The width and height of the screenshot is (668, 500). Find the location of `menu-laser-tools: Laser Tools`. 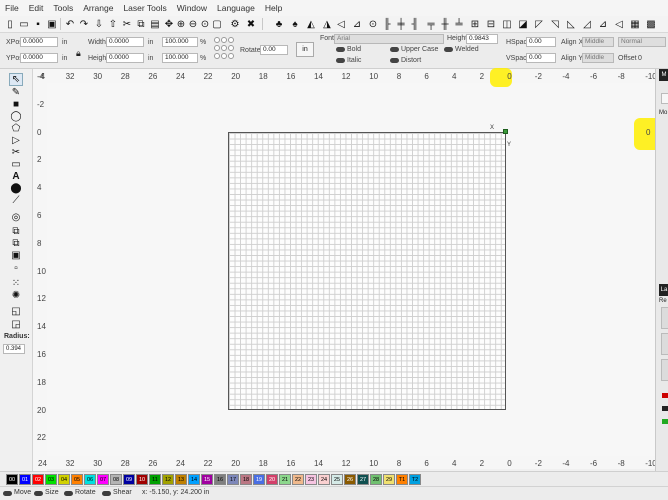

menu-laser-tools: Laser Tools is located at coordinates (144, 8).